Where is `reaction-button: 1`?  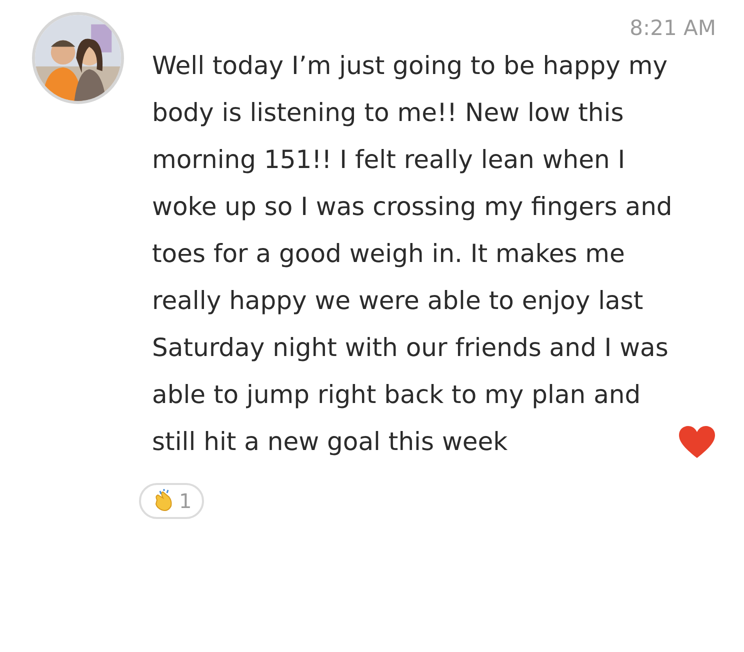
reaction-button: 1 is located at coordinates (171, 501).